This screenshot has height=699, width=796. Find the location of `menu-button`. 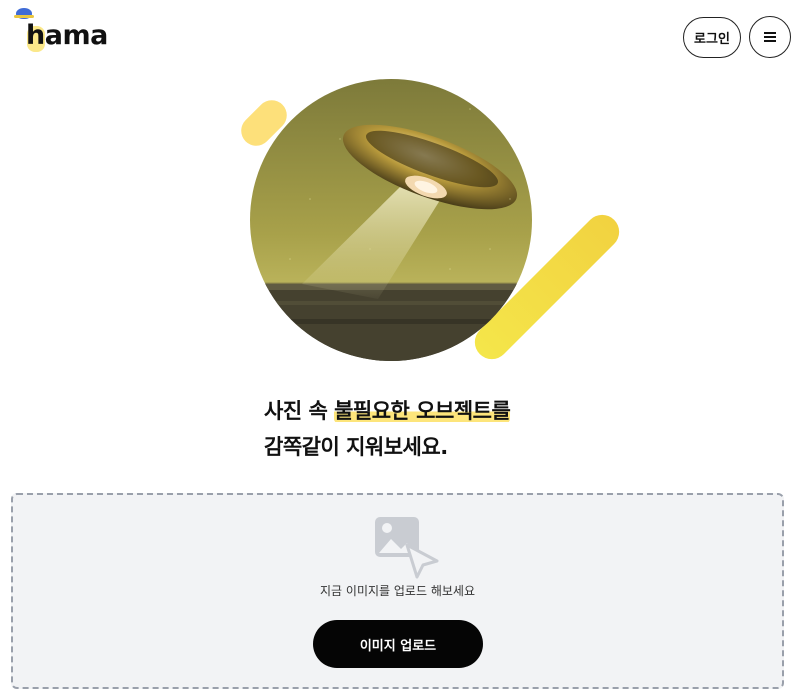

menu-button is located at coordinates (770, 37).